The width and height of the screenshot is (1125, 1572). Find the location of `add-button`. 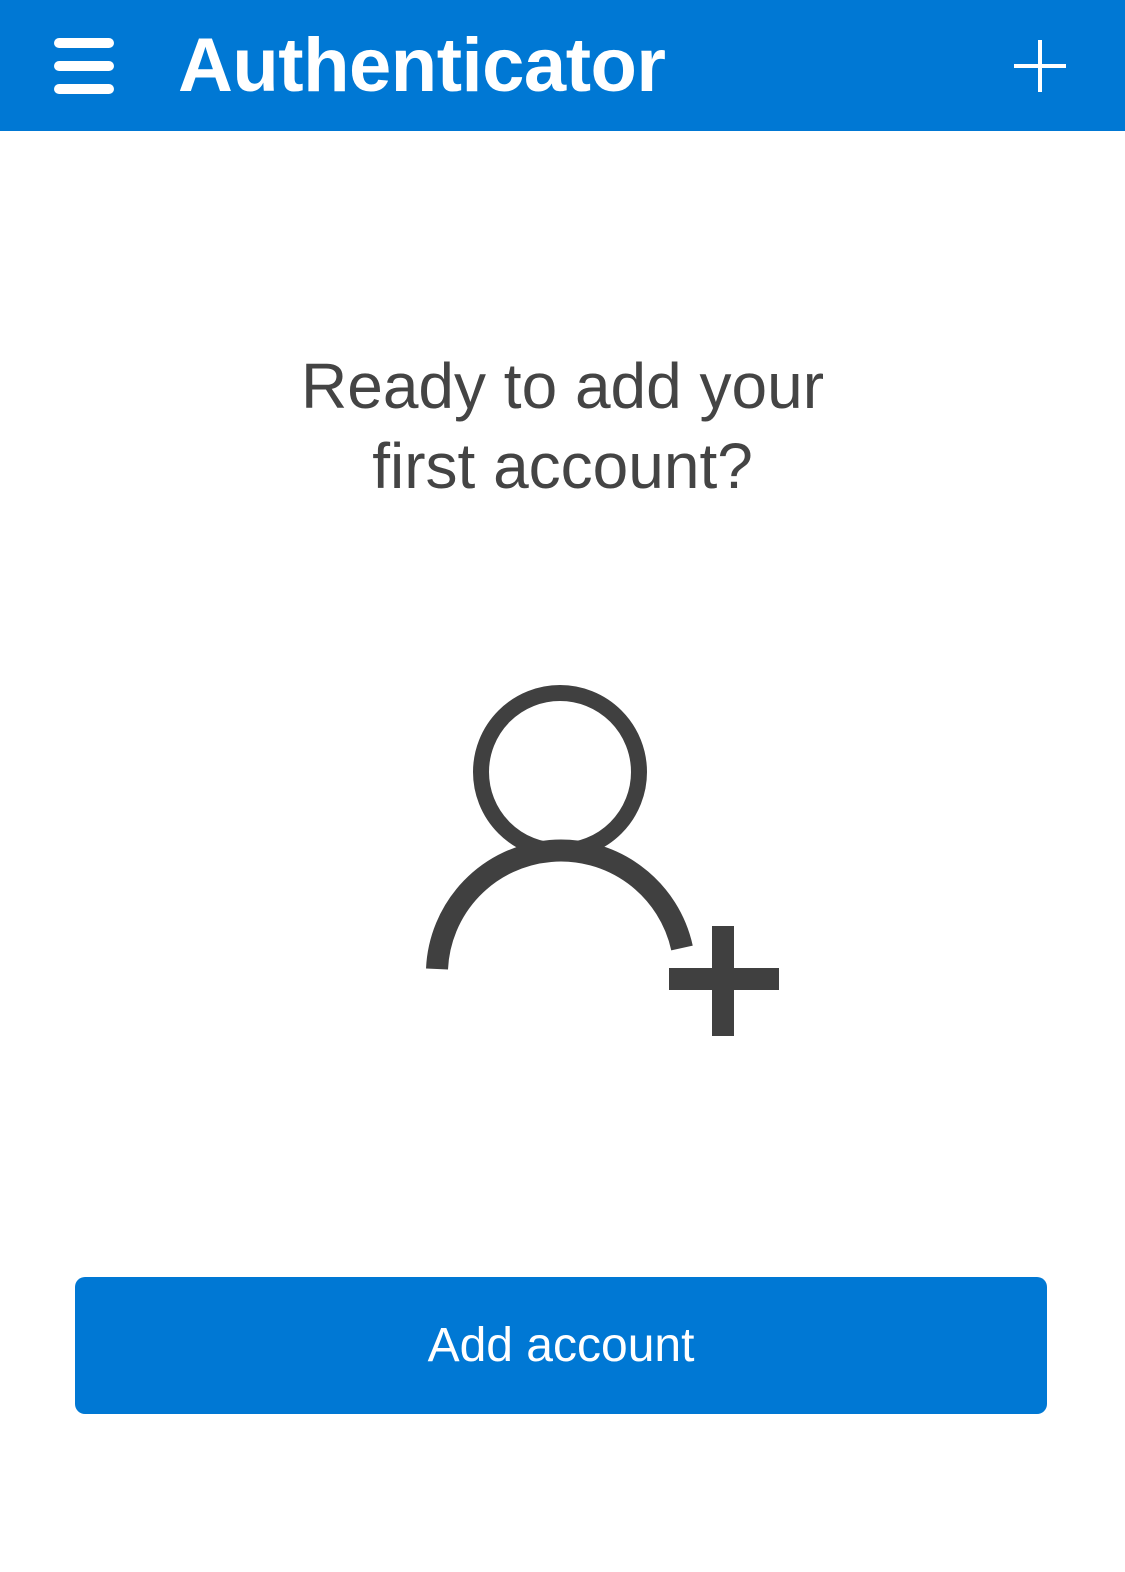

add-button is located at coordinates (1040, 66).